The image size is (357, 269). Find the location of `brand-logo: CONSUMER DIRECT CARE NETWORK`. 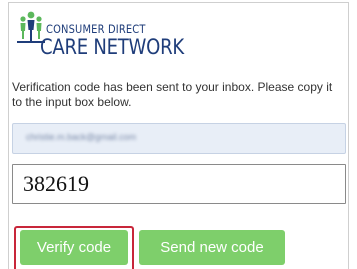

brand-logo: CONSUMER DIRECT CARE NETWORK is located at coordinates (111, 39).